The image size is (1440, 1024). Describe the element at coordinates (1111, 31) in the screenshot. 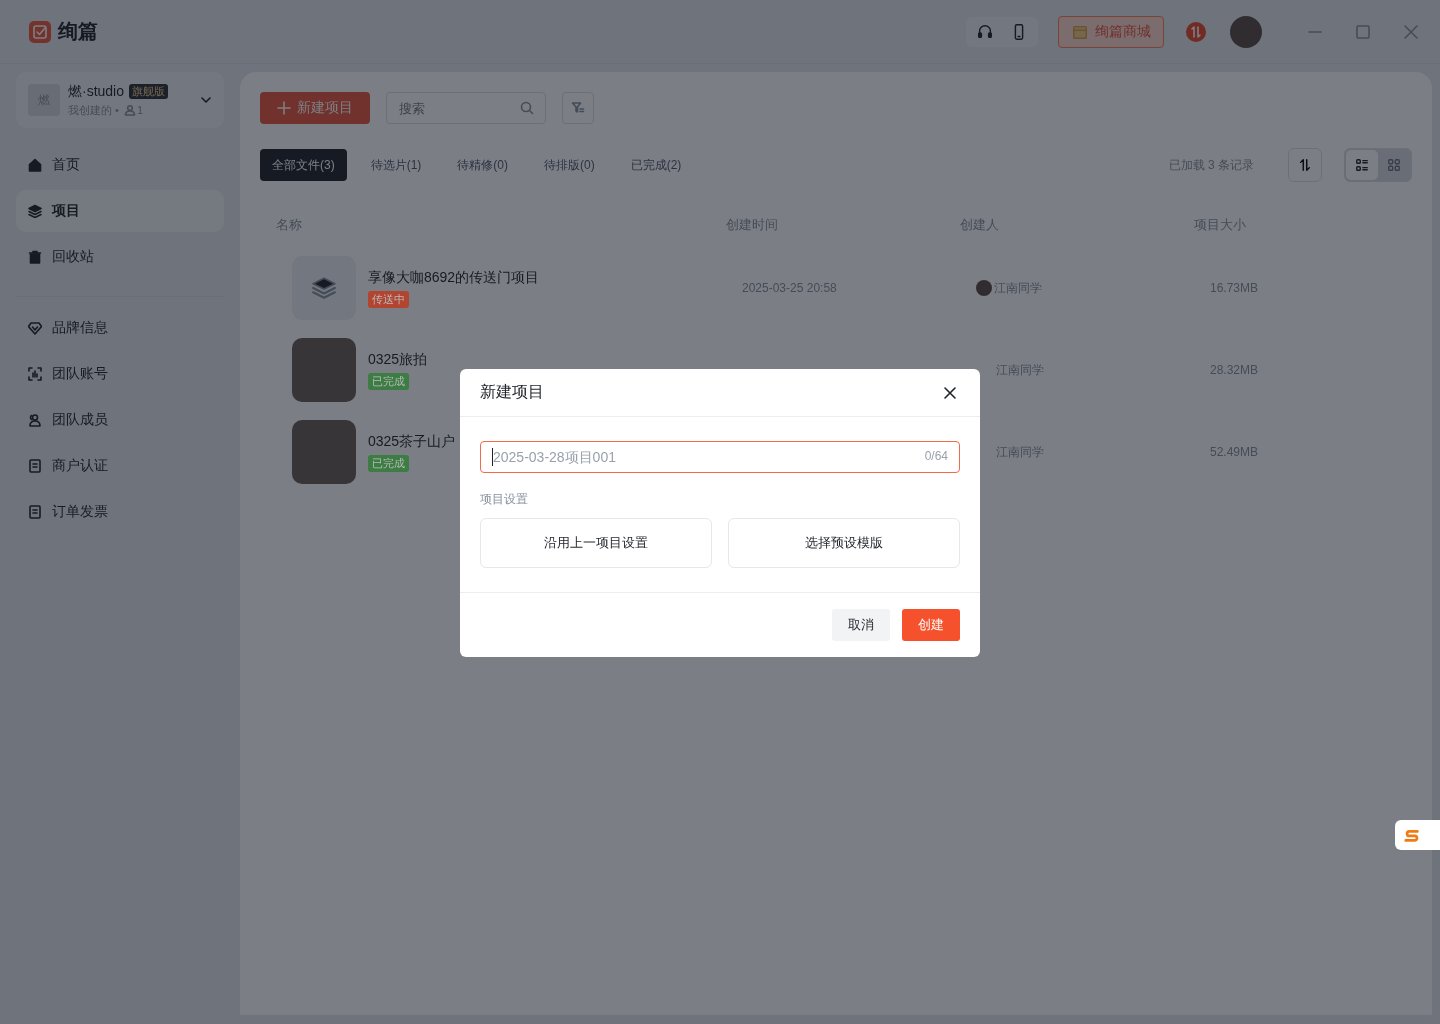

I see `store-button: 绚篇商城` at that location.